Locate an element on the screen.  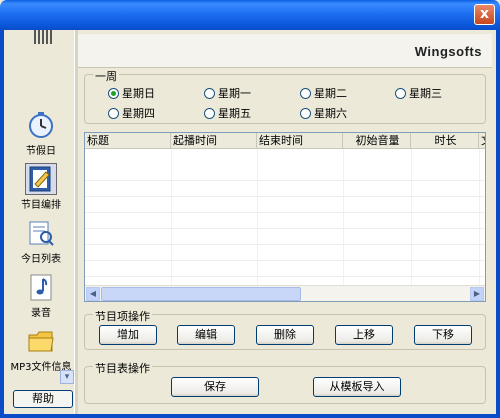
move-up-button: 上移 is located at coordinates (364, 335).